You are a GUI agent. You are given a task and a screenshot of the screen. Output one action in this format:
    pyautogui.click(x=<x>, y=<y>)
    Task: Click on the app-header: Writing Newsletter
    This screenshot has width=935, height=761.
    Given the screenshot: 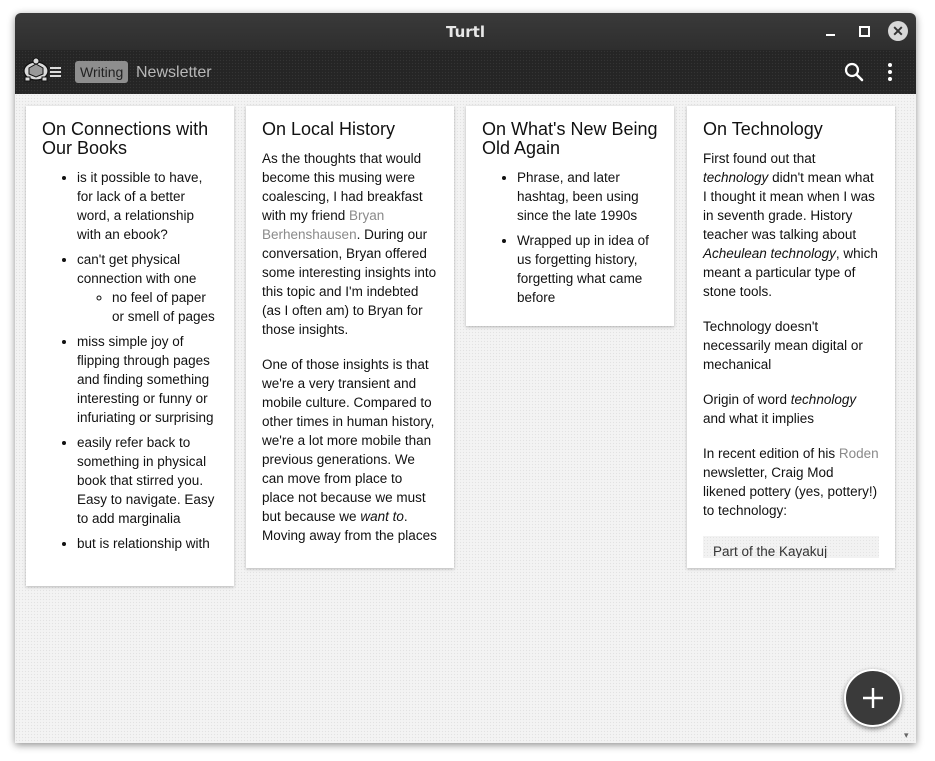 What is the action you would take?
    pyautogui.click(x=465, y=72)
    